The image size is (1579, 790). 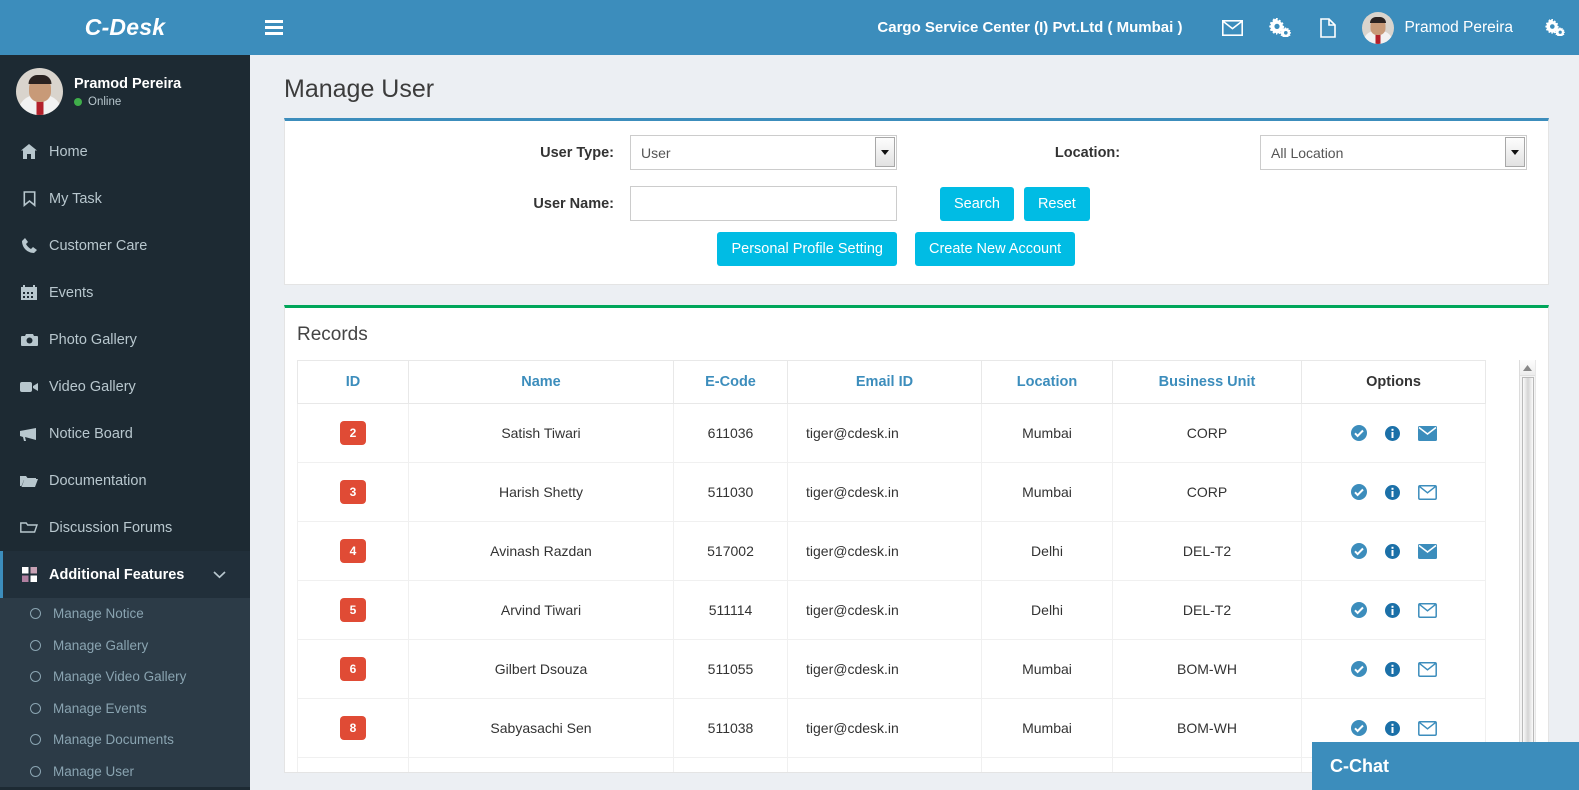 I want to click on folder-open-icon, so click(x=29, y=480).